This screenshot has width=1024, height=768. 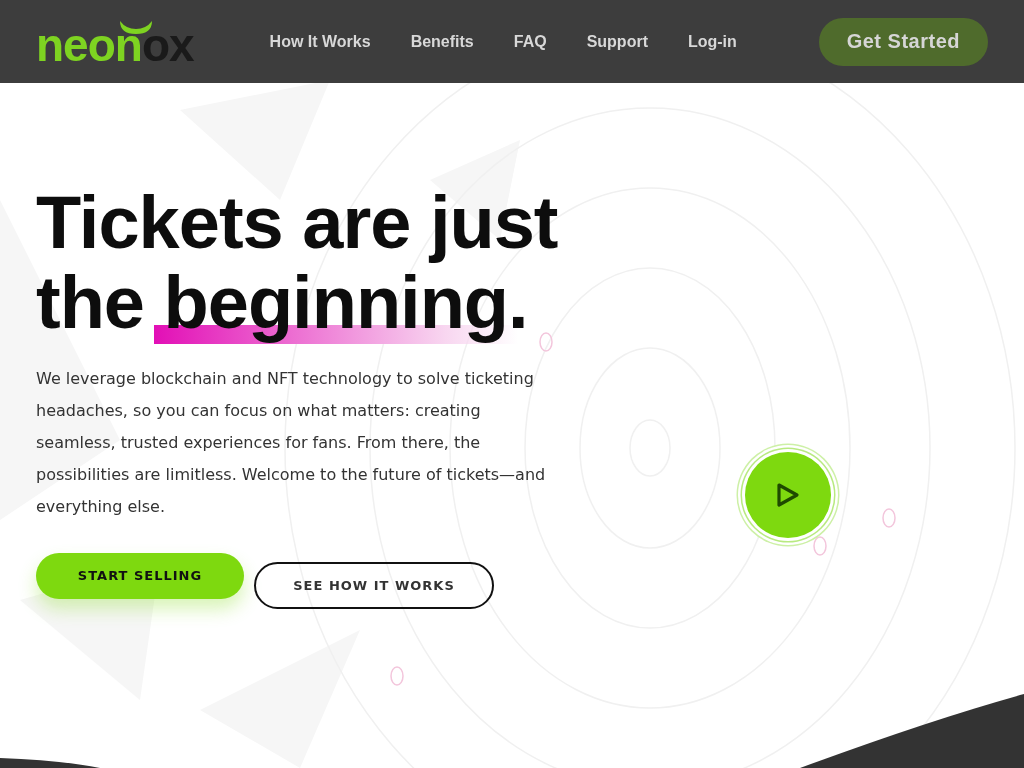 I want to click on see-how-it-works-button: SEE HOW IT WORKS, so click(x=374, y=585).